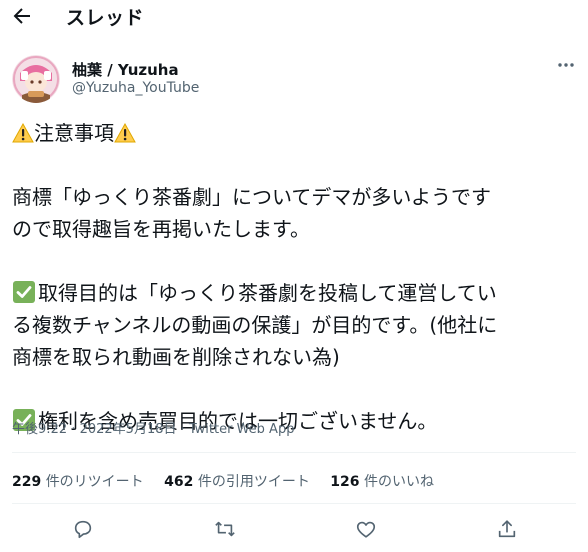 Image resolution: width=588 pixels, height=552 pixels. Describe the element at coordinates (294, 18) in the screenshot. I see `thread-header: スレッド` at that location.